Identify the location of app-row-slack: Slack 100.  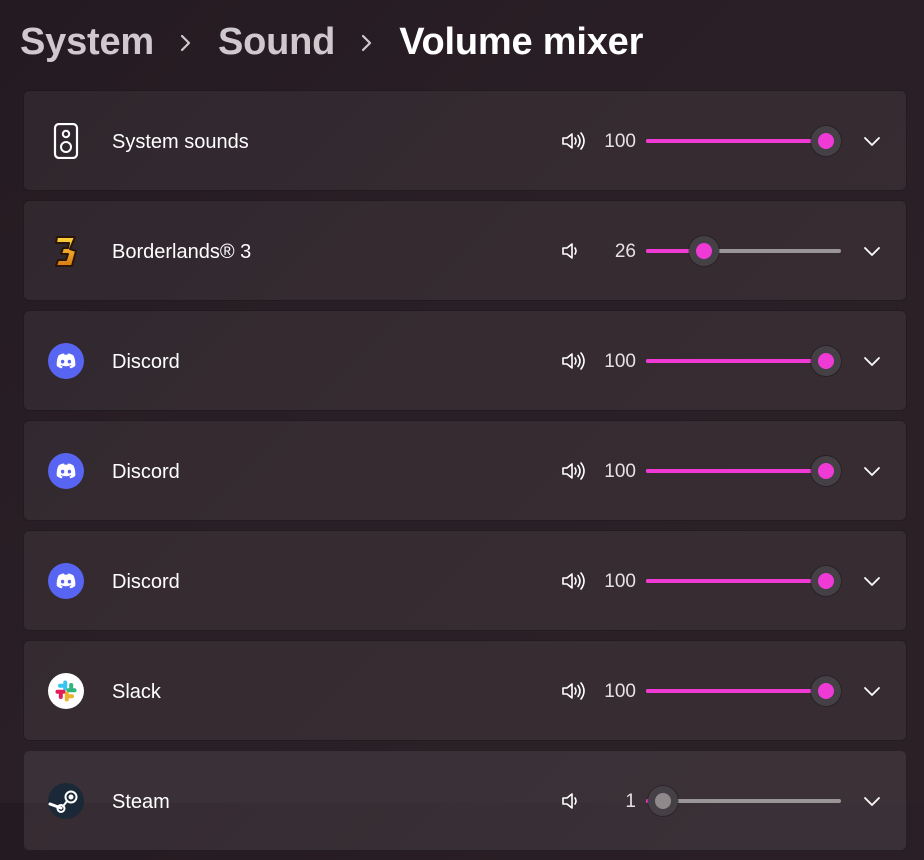
(465, 690).